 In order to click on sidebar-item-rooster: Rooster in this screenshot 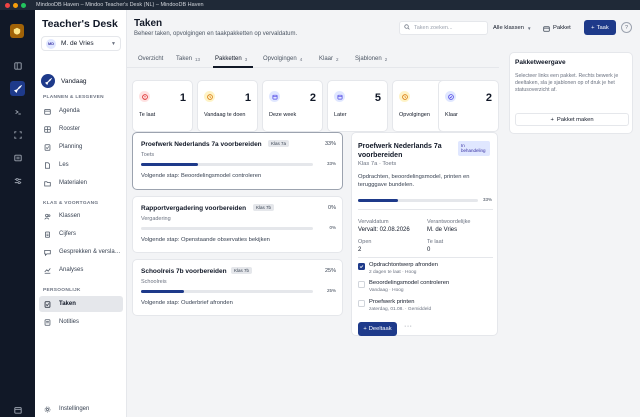, I will do `click(81, 129)`.